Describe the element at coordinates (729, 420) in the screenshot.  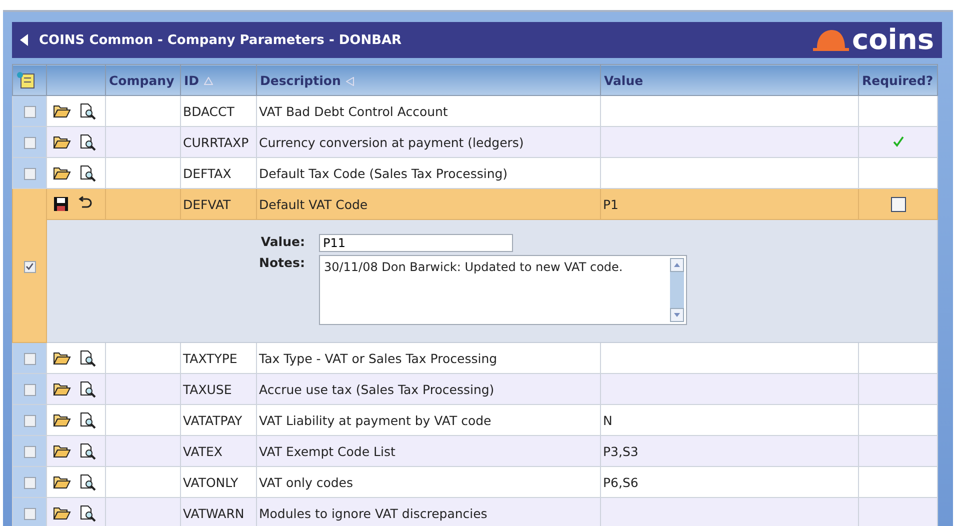
I see `value-cell: N` at that location.